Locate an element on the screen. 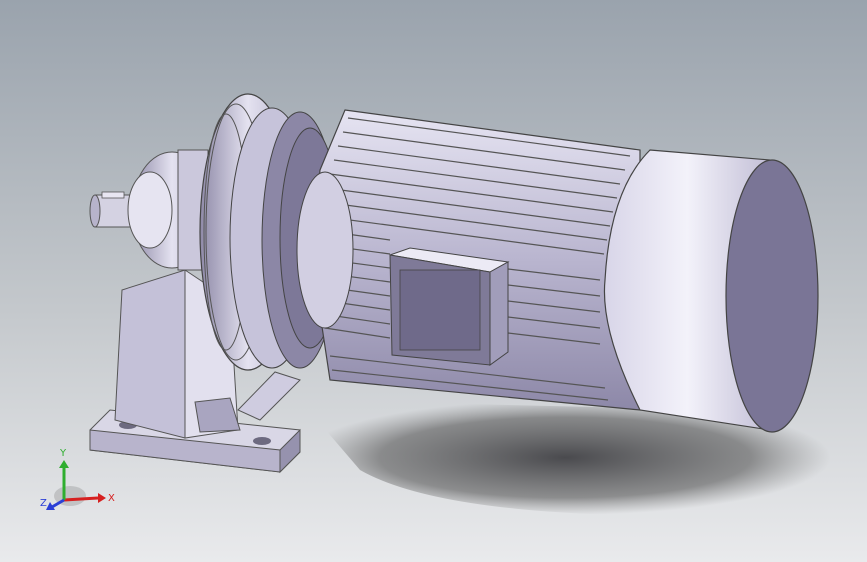  mount-hole is located at coordinates (262, 441).